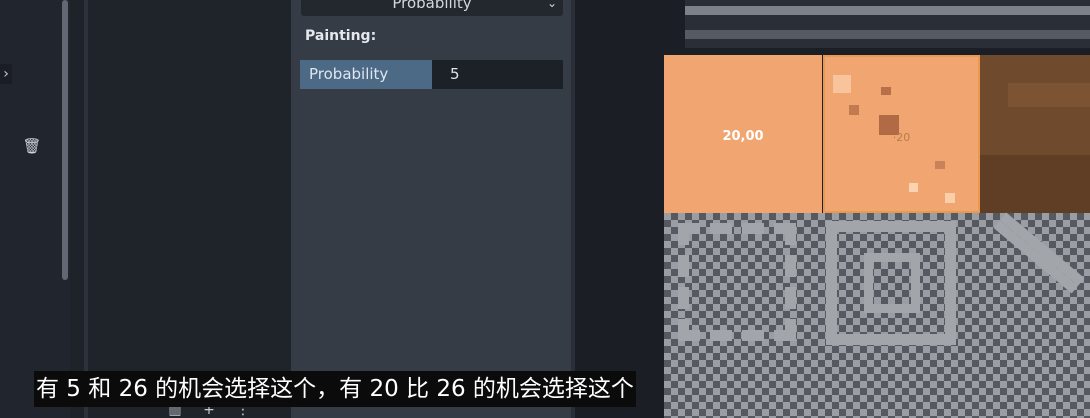 This screenshot has width=1090, height=418. What do you see at coordinates (901, 137) in the screenshot?
I see `tile-probability-label: ·20` at bounding box center [901, 137].